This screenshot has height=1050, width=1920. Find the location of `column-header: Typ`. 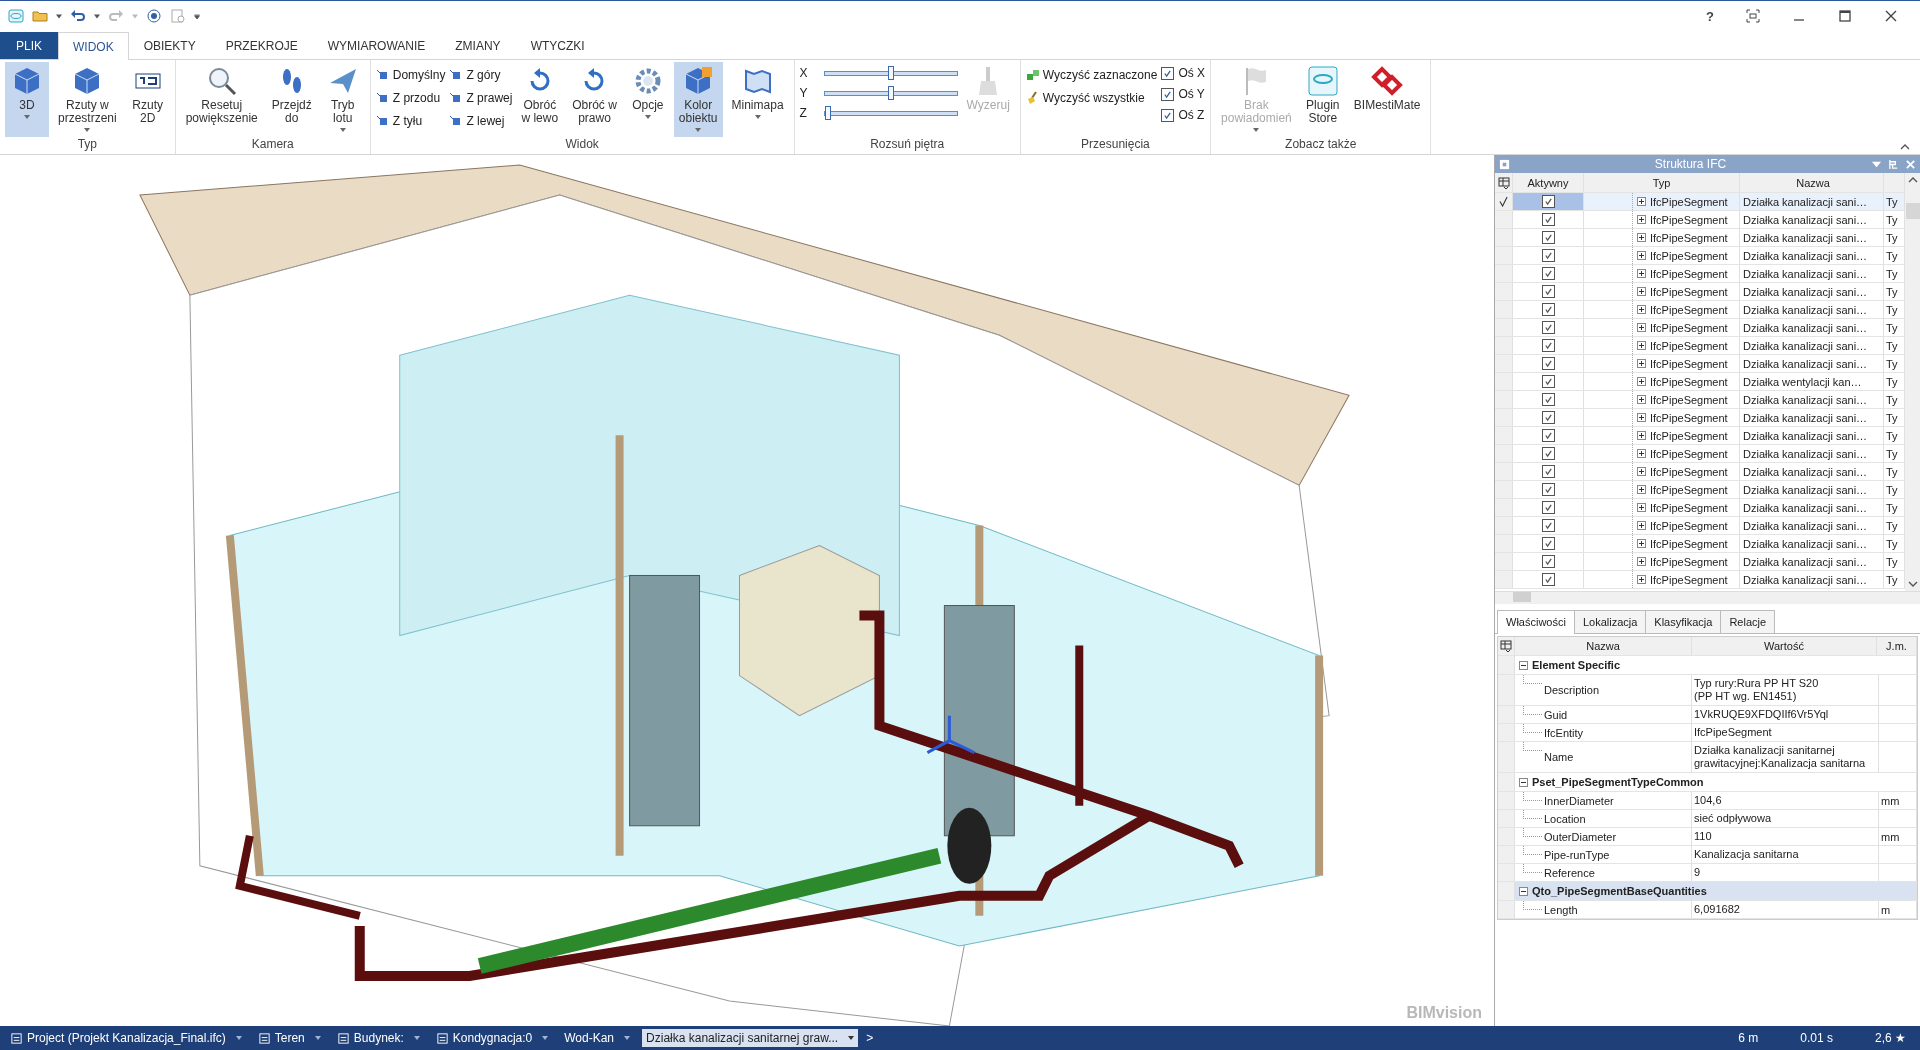

column-header: Typ is located at coordinates (1662, 182).